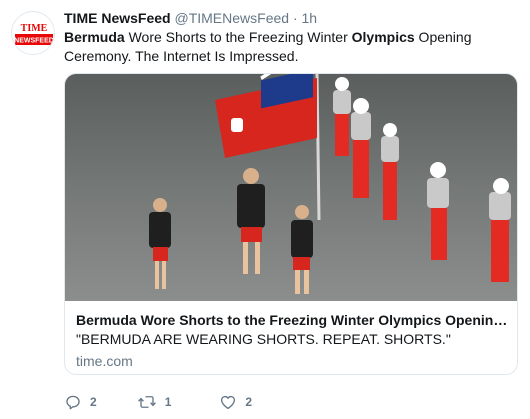 This screenshot has width=530, height=419. Describe the element at coordinates (231, 18) in the screenshot. I see `user-handle: @TIMENewsFeed` at that location.